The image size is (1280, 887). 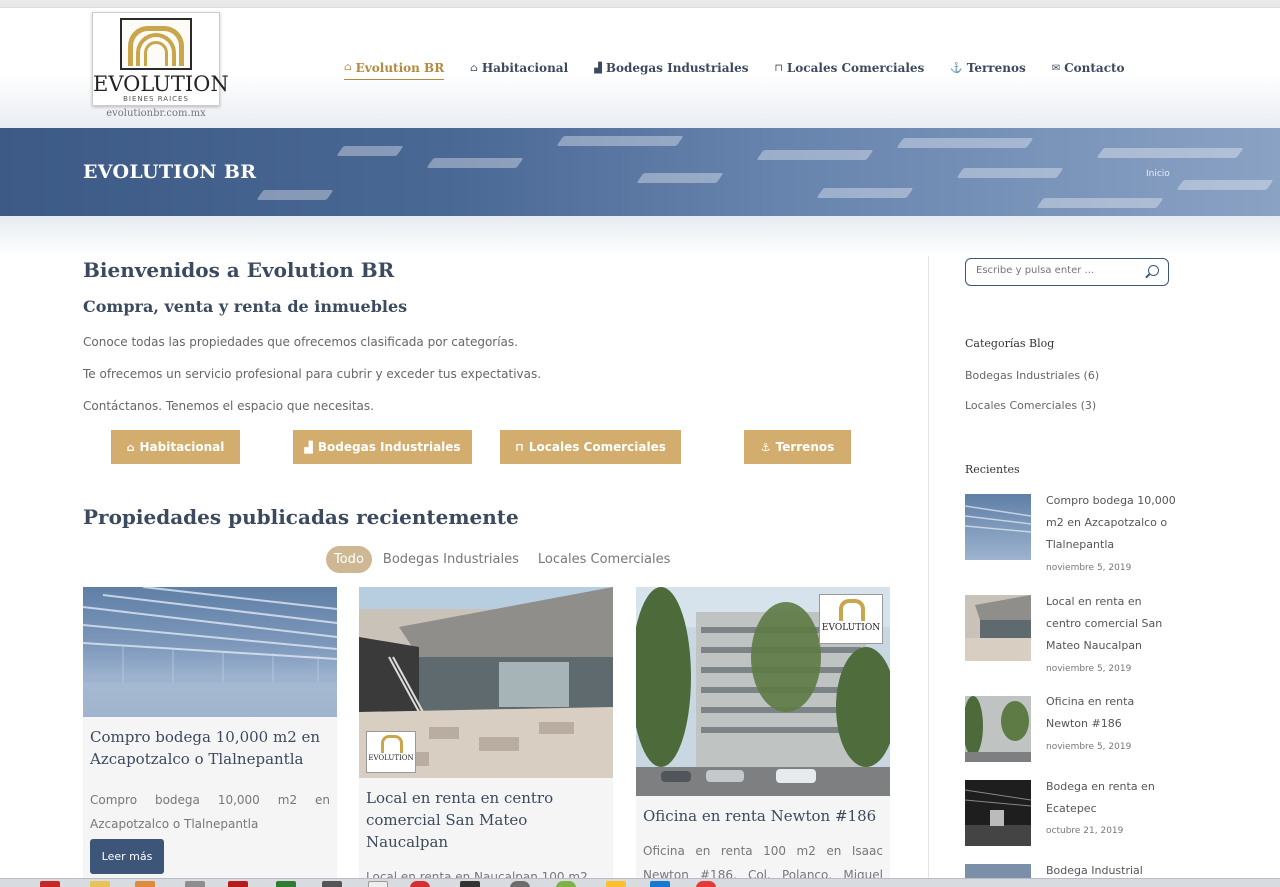 What do you see at coordinates (1030, 405) in the screenshot?
I see `category-link: Locales Comerciales (3)` at bounding box center [1030, 405].